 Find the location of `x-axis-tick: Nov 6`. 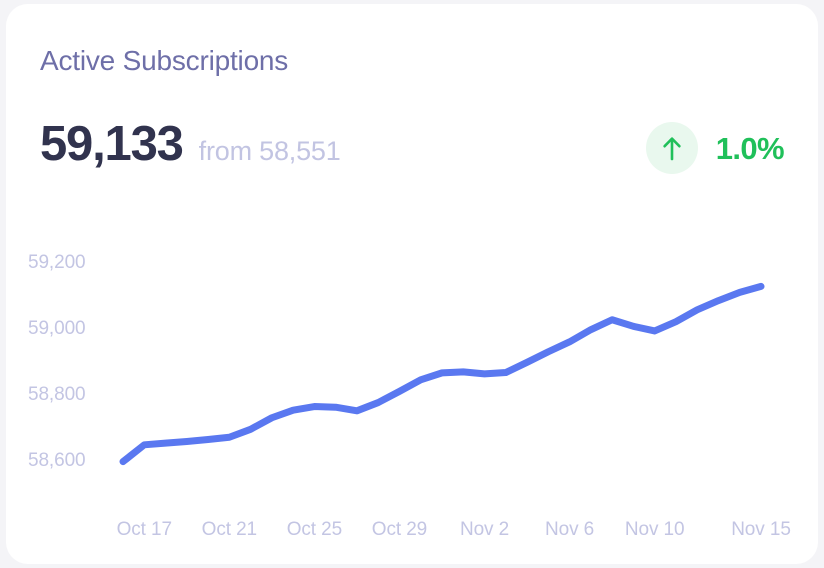

x-axis-tick: Nov 6 is located at coordinates (569, 529).